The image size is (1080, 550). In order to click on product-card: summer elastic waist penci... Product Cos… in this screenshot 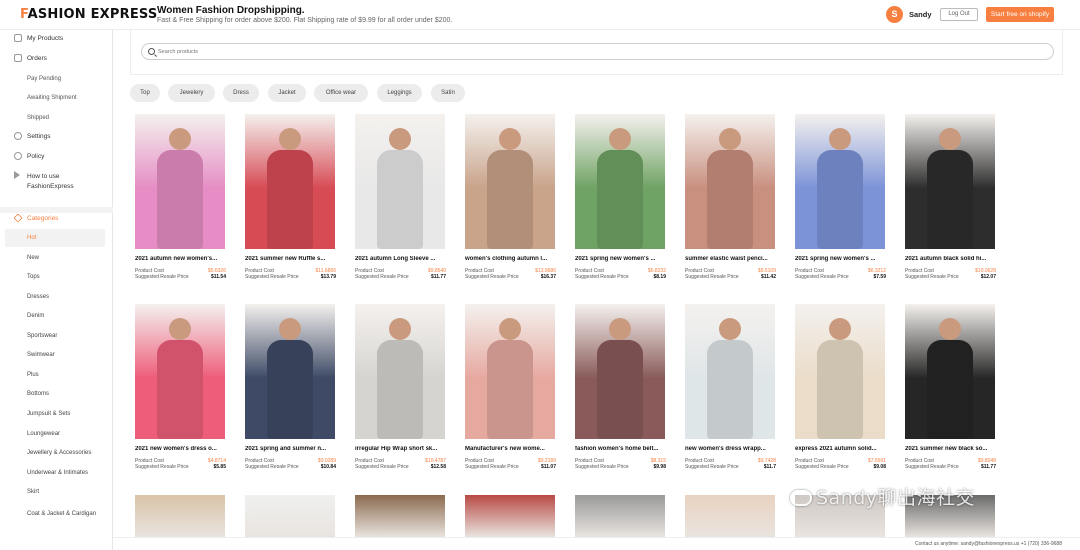, I will do `click(731, 197)`.